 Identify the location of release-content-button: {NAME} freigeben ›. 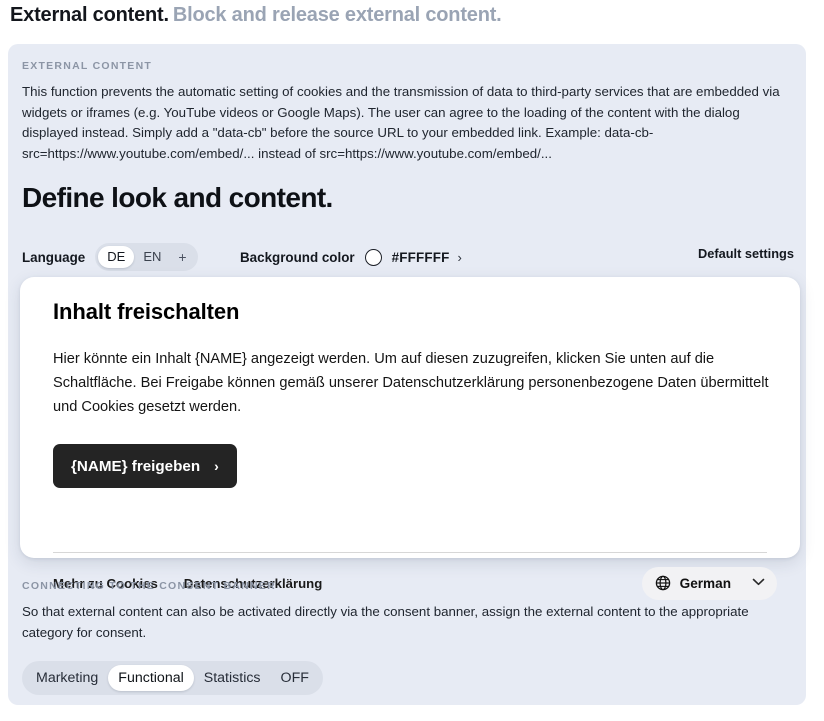
(145, 466).